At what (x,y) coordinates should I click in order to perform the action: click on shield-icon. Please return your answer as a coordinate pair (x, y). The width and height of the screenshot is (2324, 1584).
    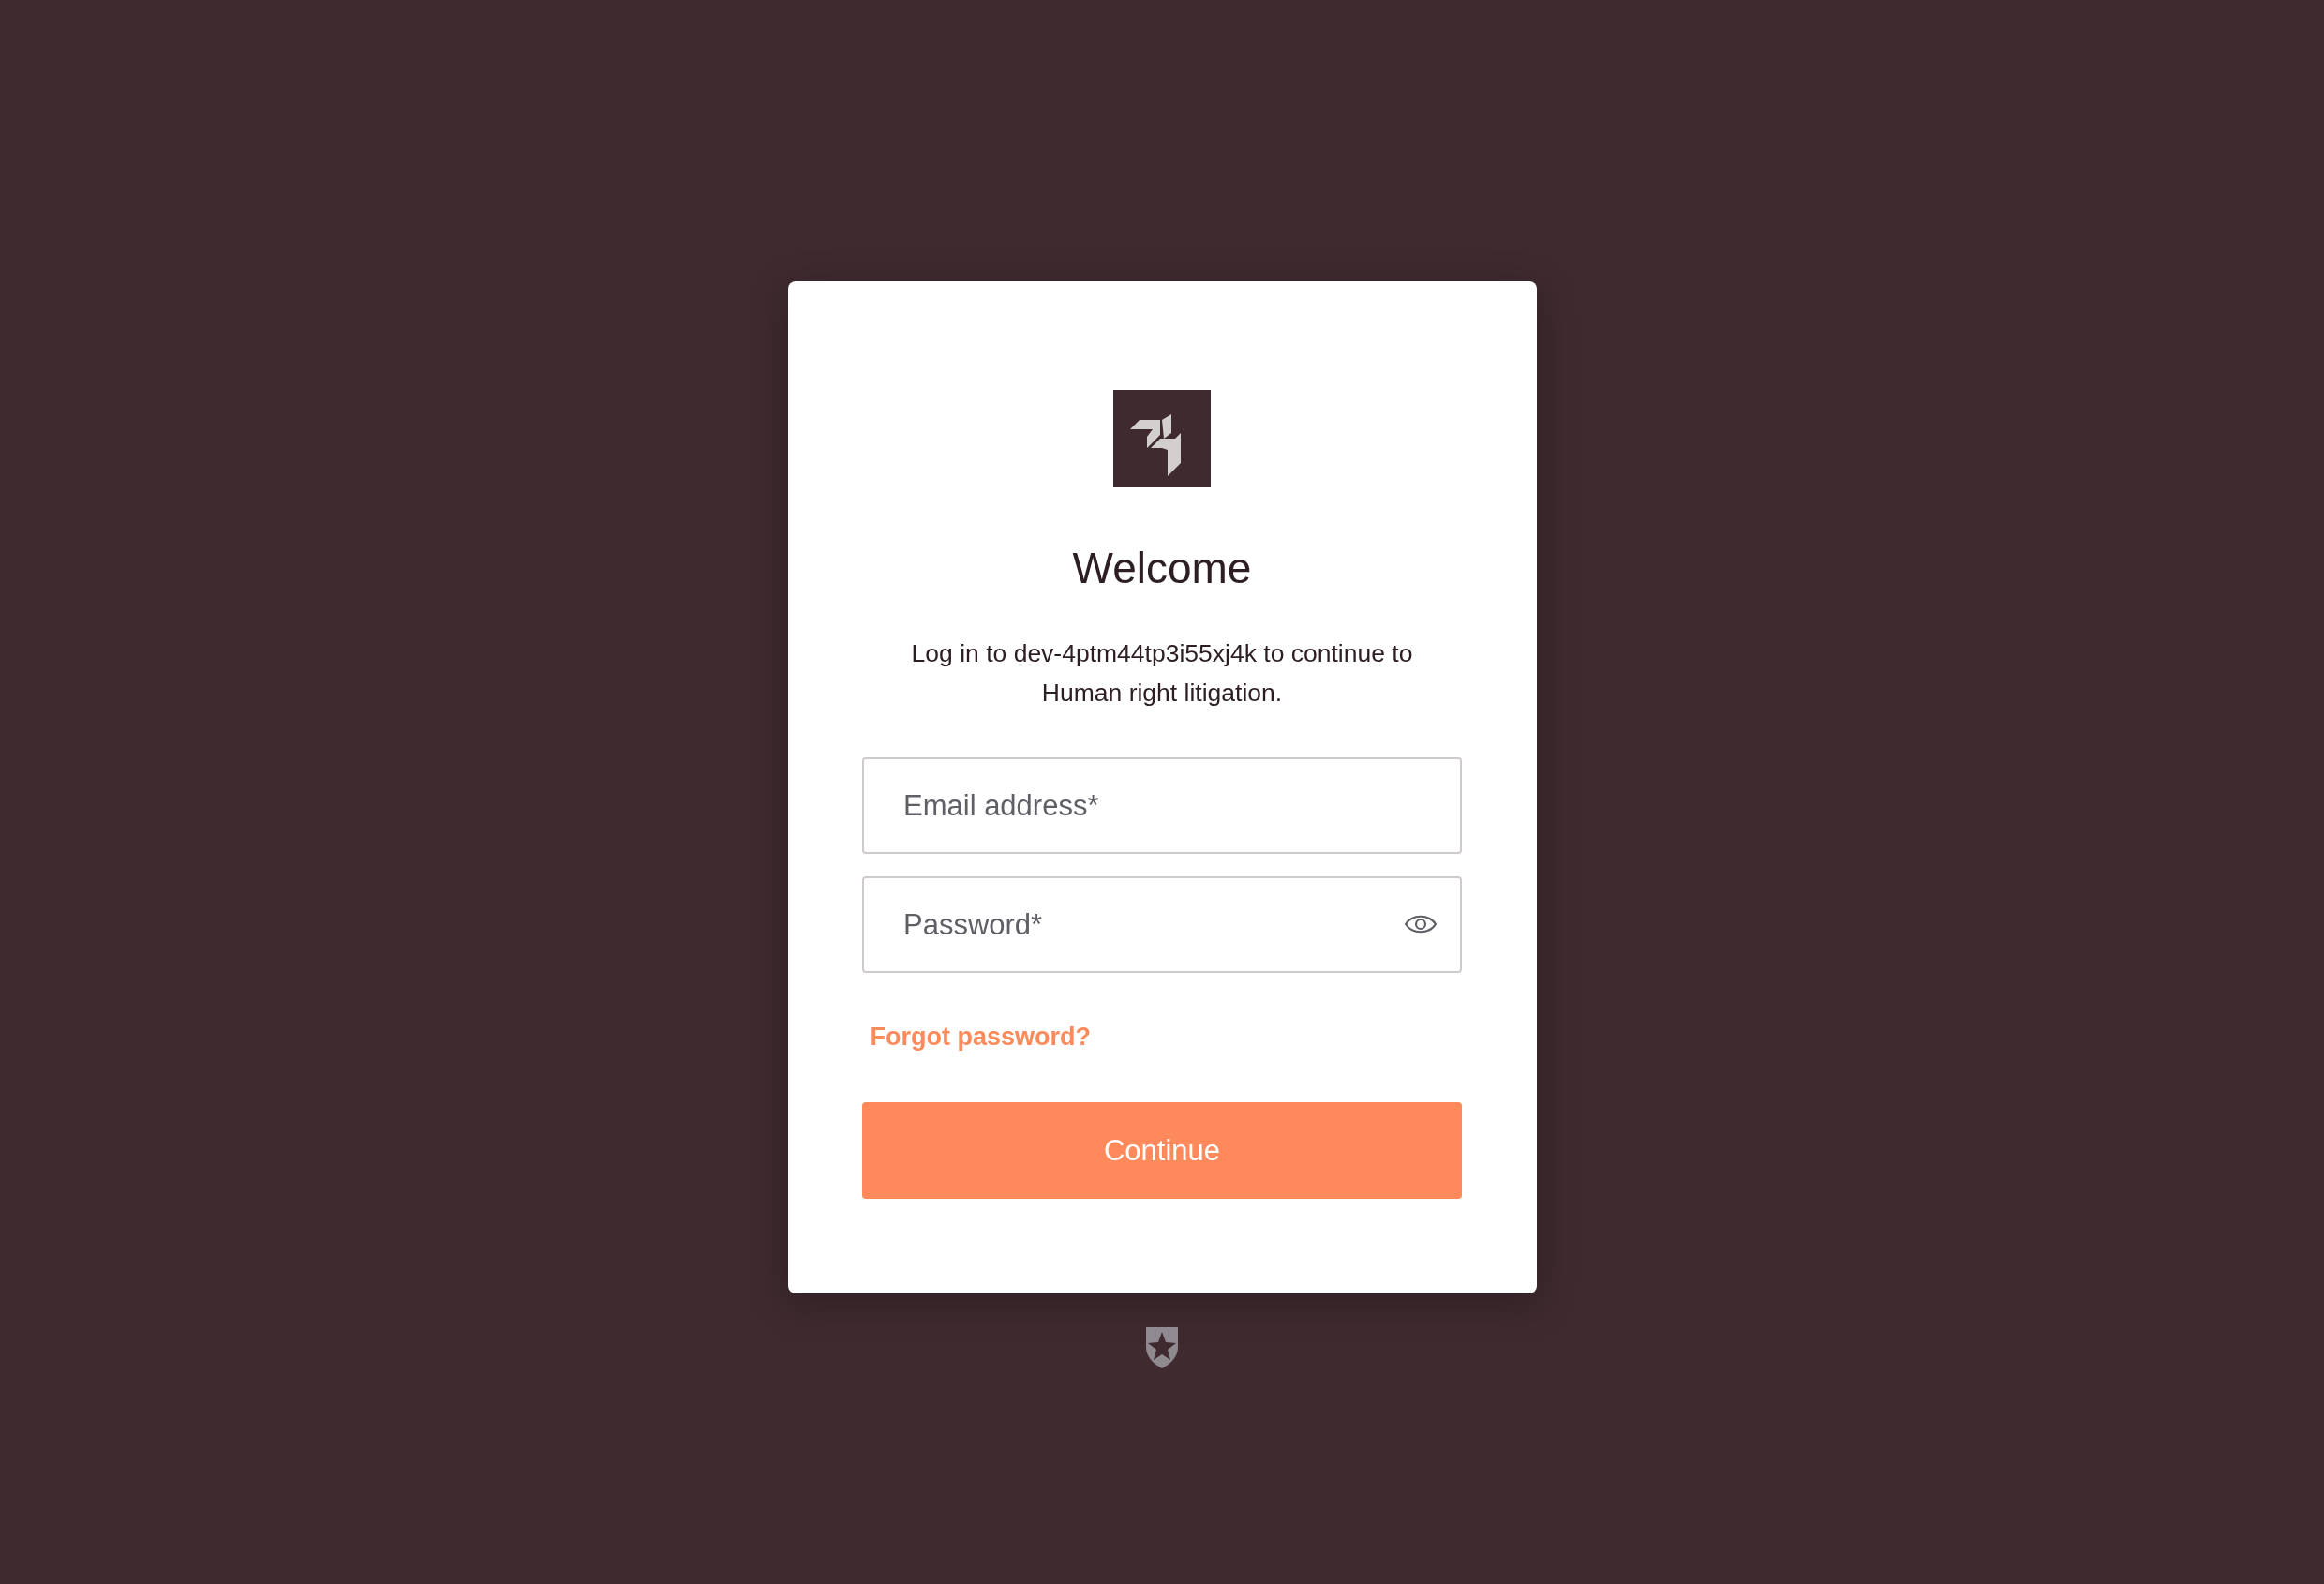
    Looking at the image, I should click on (1162, 1347).